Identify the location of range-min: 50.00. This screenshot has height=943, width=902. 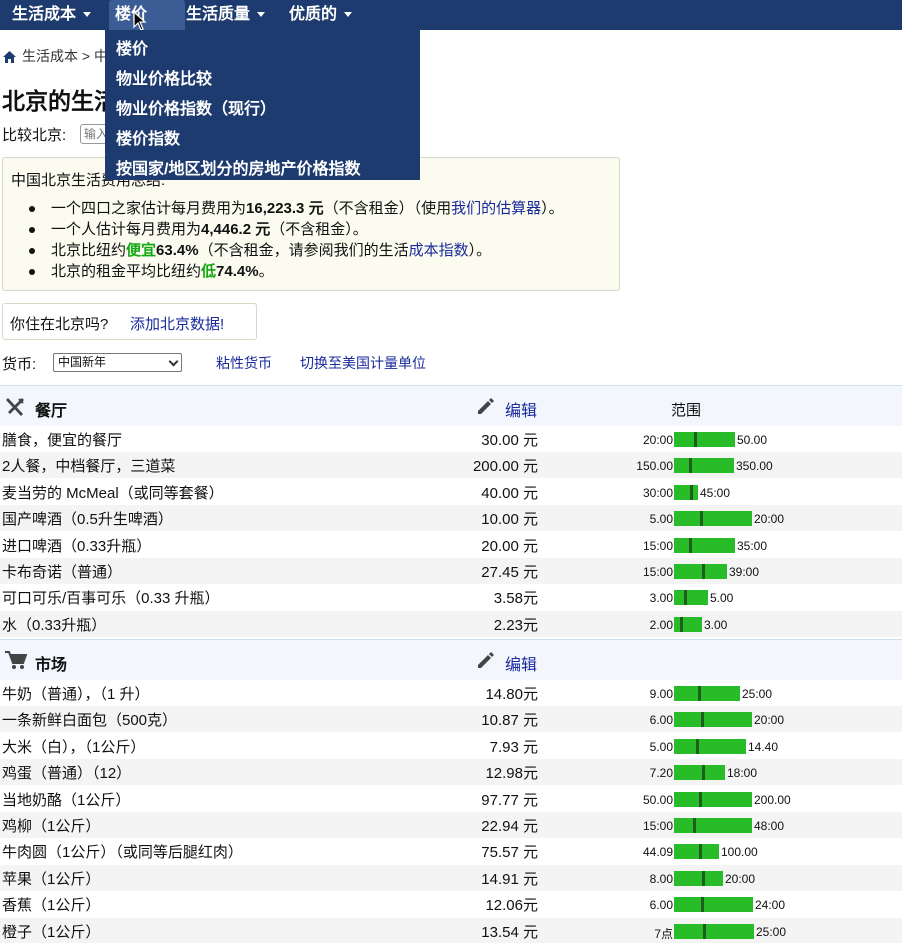
(657, 799).